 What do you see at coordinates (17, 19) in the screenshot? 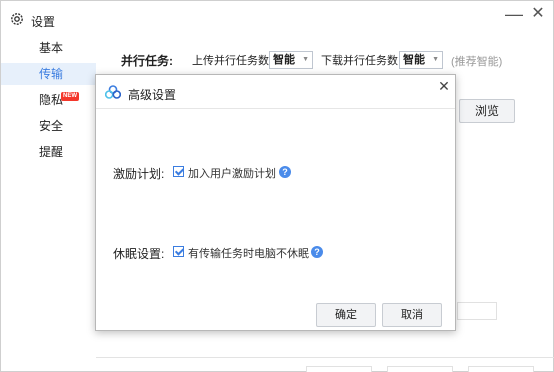
I see `gear-icon` at bounding box center [17, 19].